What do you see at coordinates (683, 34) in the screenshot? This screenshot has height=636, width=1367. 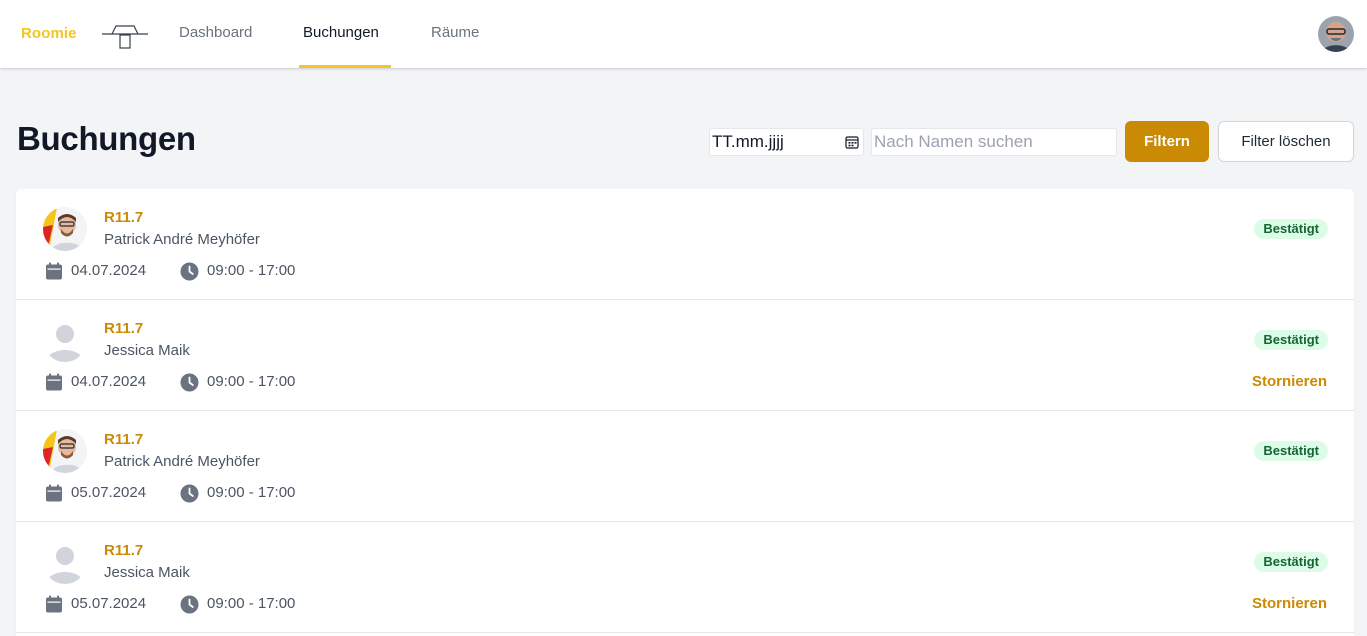 I see `top-navigation-bar: Roomie Dashboard Buchungen Räume` at bounding box center [683, 34].